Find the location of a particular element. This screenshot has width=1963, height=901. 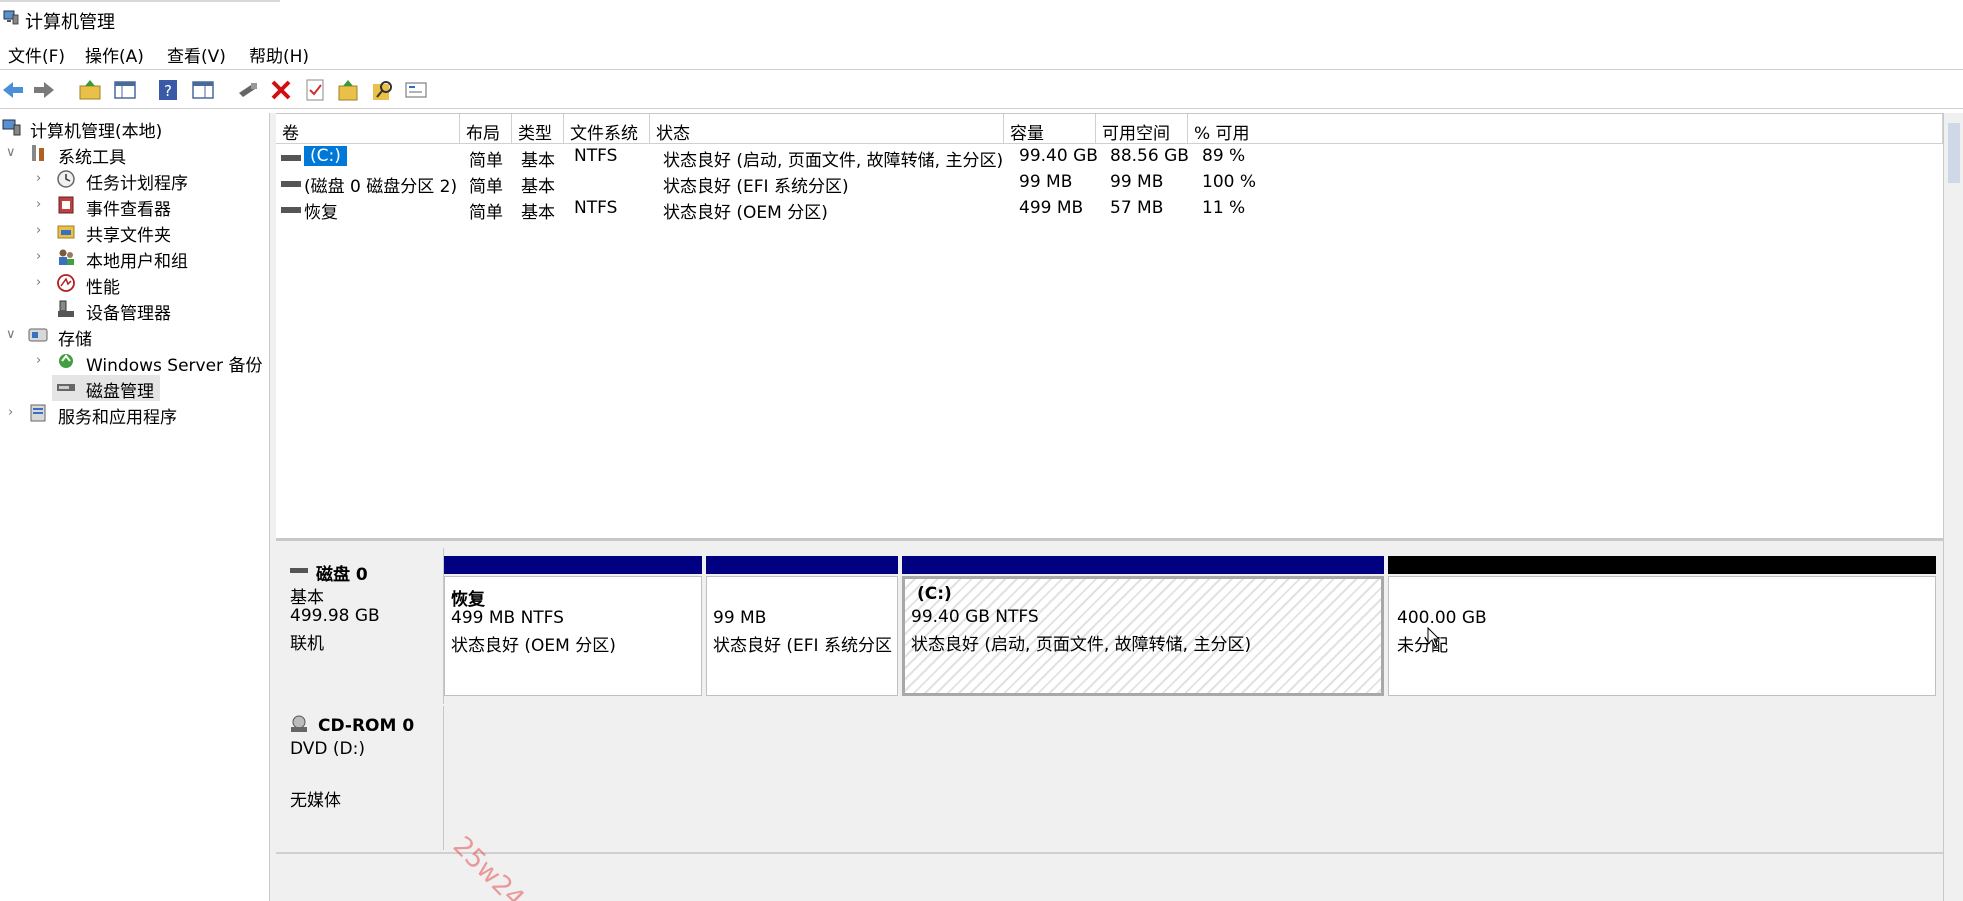

export-icon is located at coordinates (348, 90).